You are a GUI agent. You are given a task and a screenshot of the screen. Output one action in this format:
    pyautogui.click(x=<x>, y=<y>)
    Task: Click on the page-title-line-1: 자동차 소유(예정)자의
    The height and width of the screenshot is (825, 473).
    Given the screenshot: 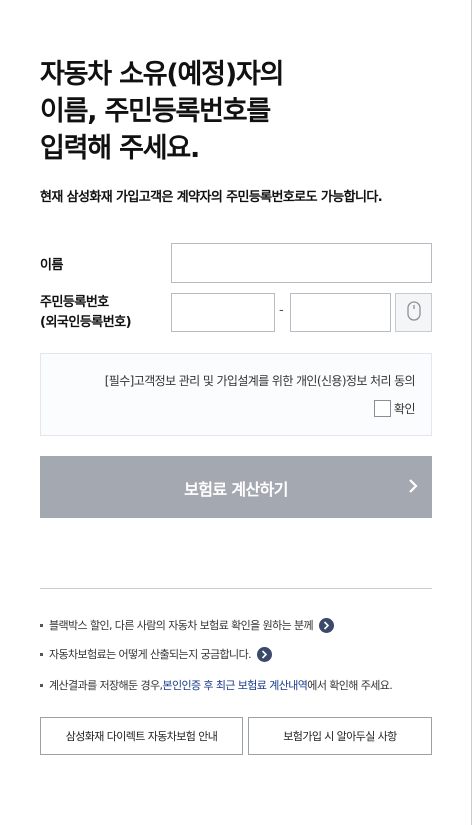 What is the action you would take?
    pyautogui.click(x=162, y=74)
    